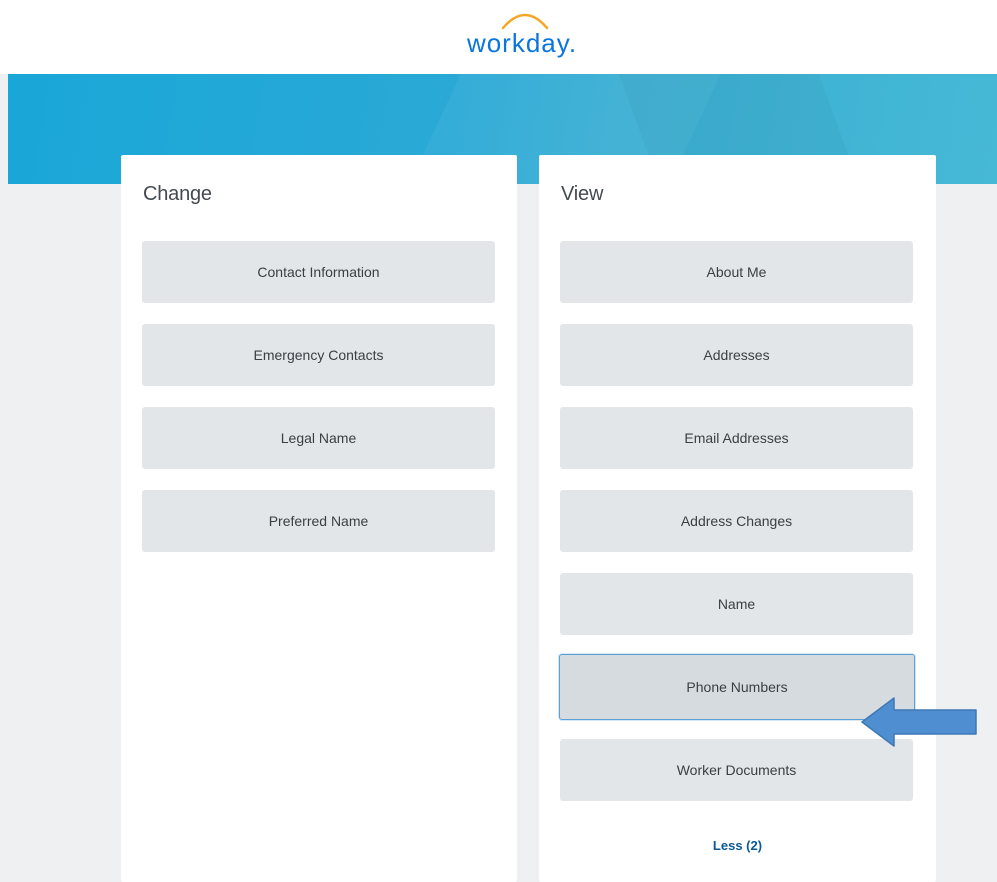 The image size is (997, 882). What do you see at coordinates (919, 722) in the screenshot?
I see `left-arrow-icon` at bounding box center [919, 722].